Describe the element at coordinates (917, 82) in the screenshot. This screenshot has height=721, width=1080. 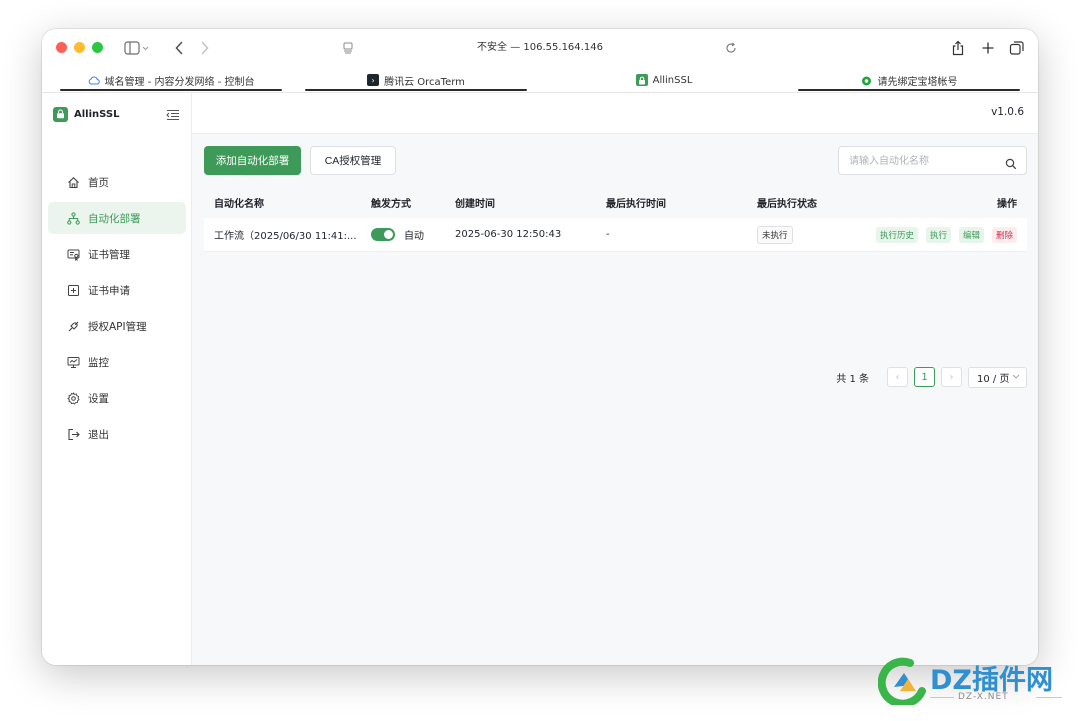
I see `browser-tab-label: 请先绑定宝塔帐号` at that location.